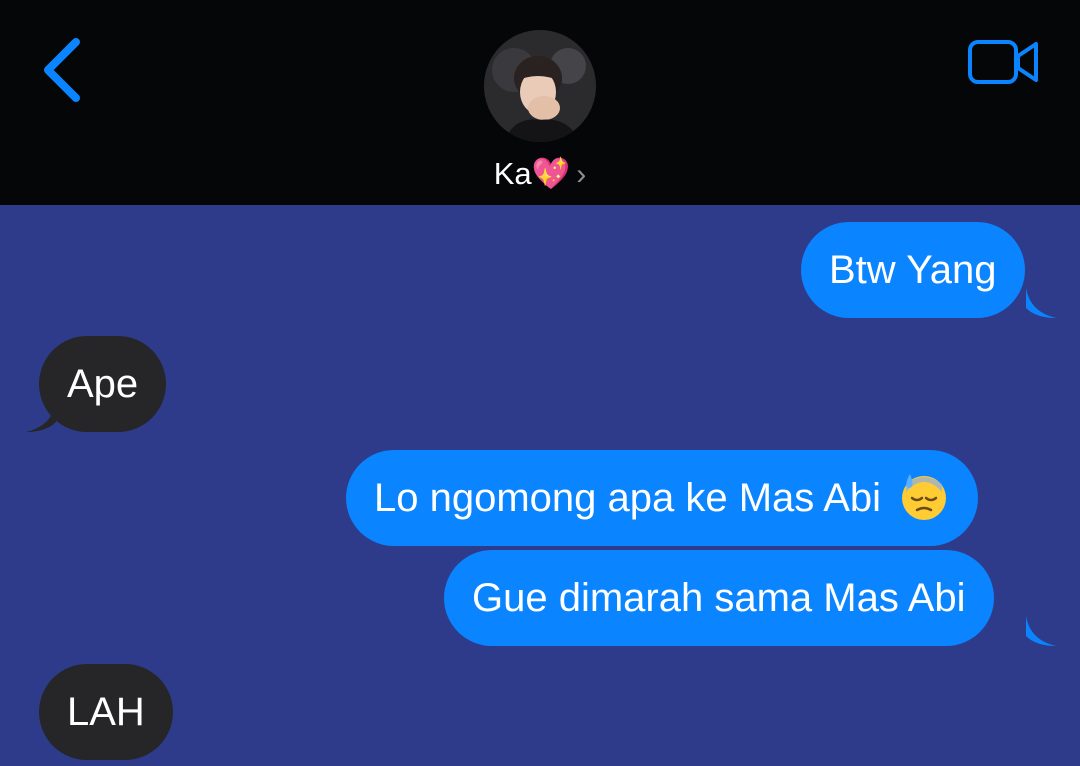  I want to click on back-button, so click(64, 70).